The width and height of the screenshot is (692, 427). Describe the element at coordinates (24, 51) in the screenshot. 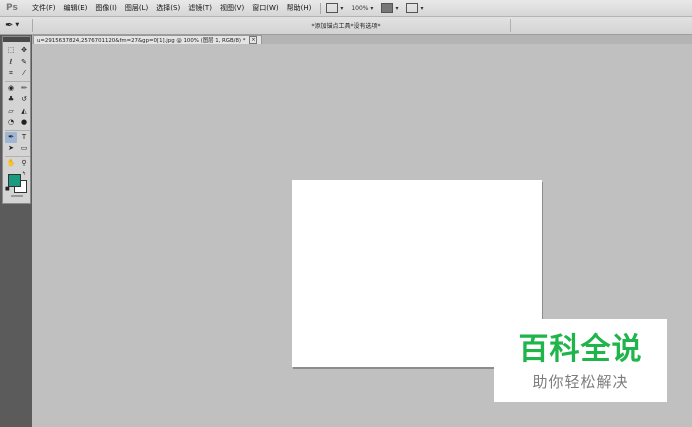

I see `move-tool-icon: ✥` at that location.